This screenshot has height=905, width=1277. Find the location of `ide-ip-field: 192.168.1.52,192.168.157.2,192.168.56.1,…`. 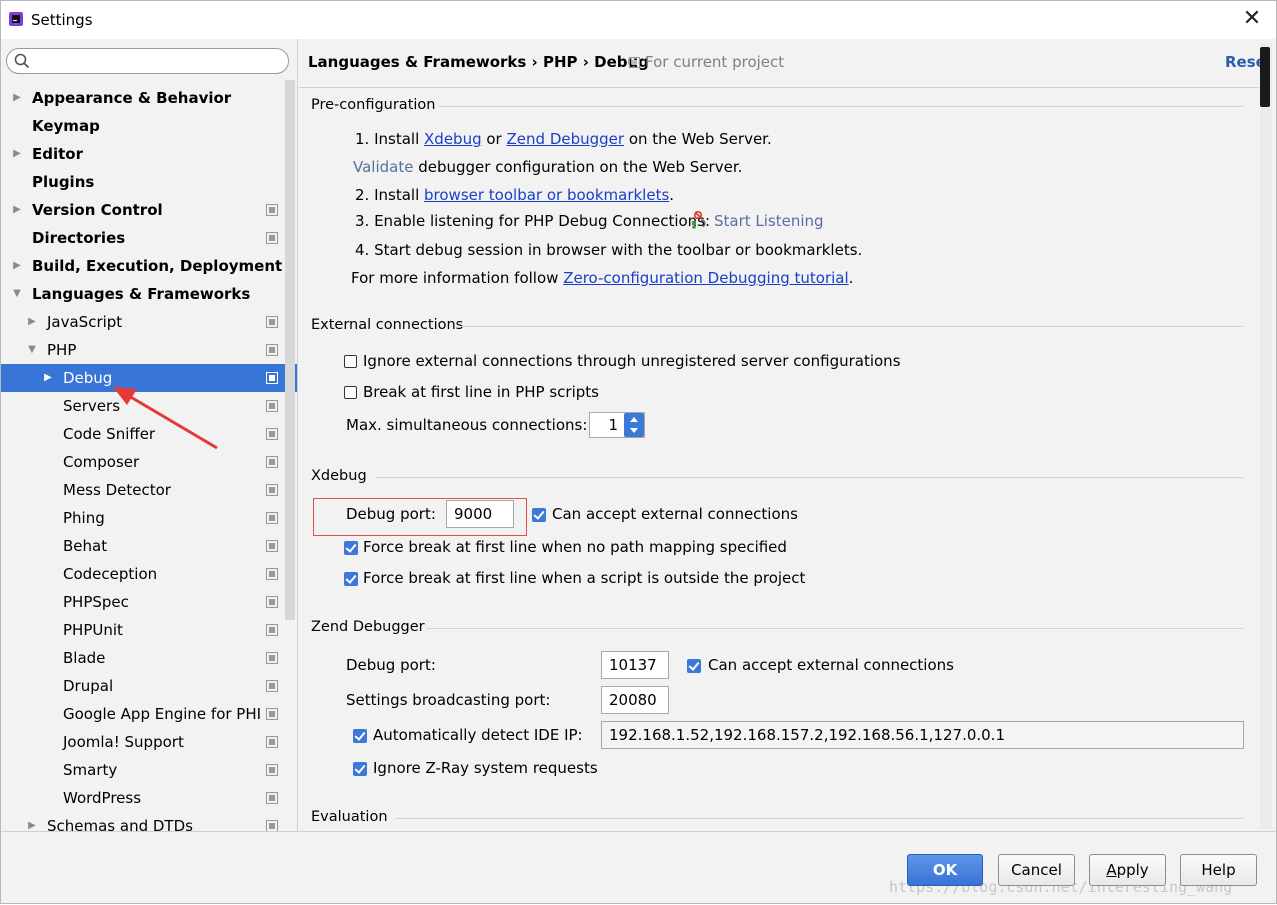

ide-ip-field: 192.168.1.52,192.168.157.2,192.168.56.1,… is located at coordinates (922, 735).